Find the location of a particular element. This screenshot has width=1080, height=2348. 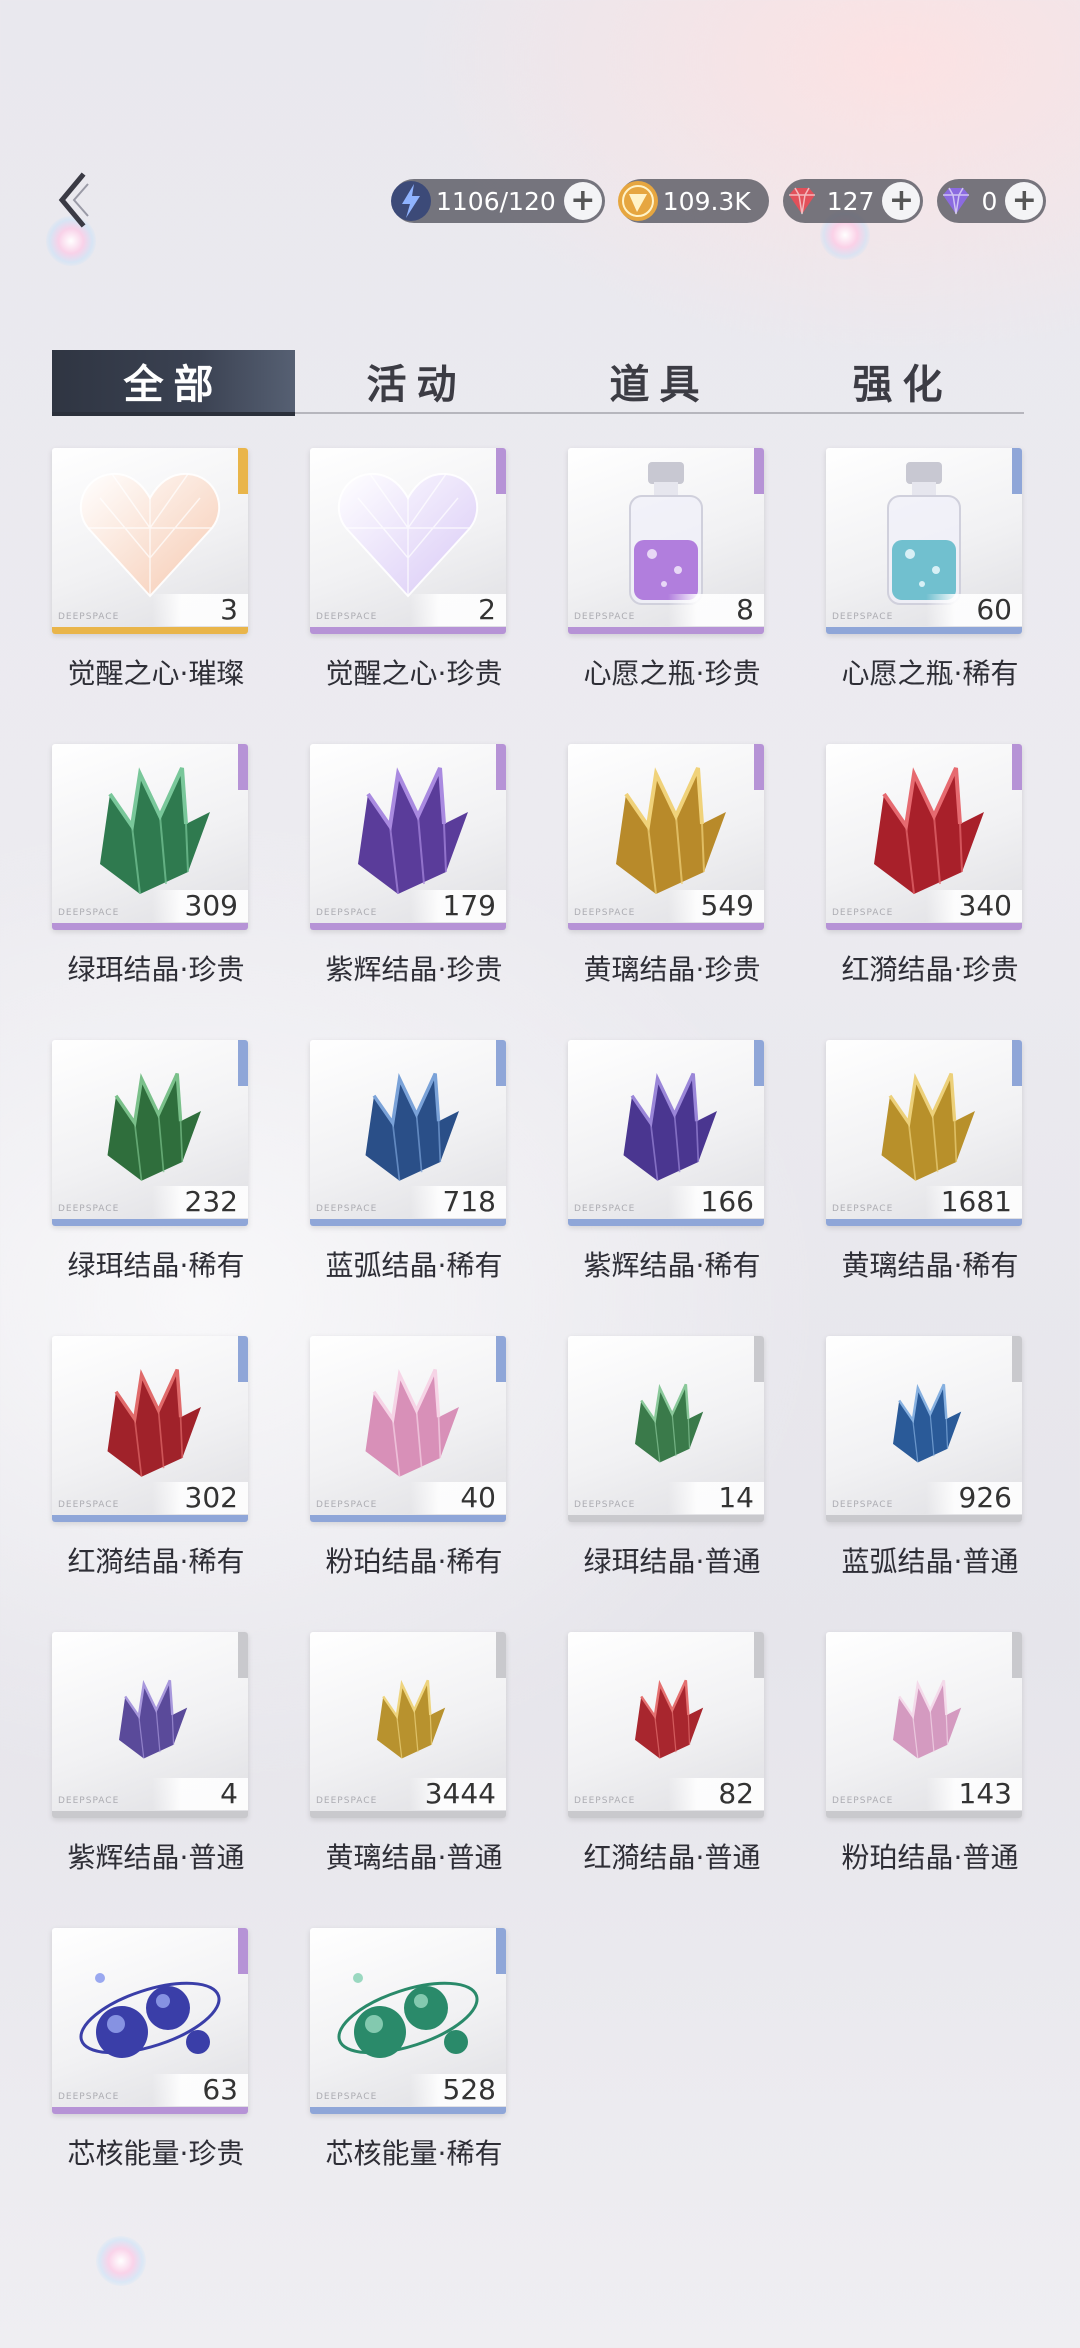

item-card: DEEPSPACE 718 is located at coordinates (408, 1133).